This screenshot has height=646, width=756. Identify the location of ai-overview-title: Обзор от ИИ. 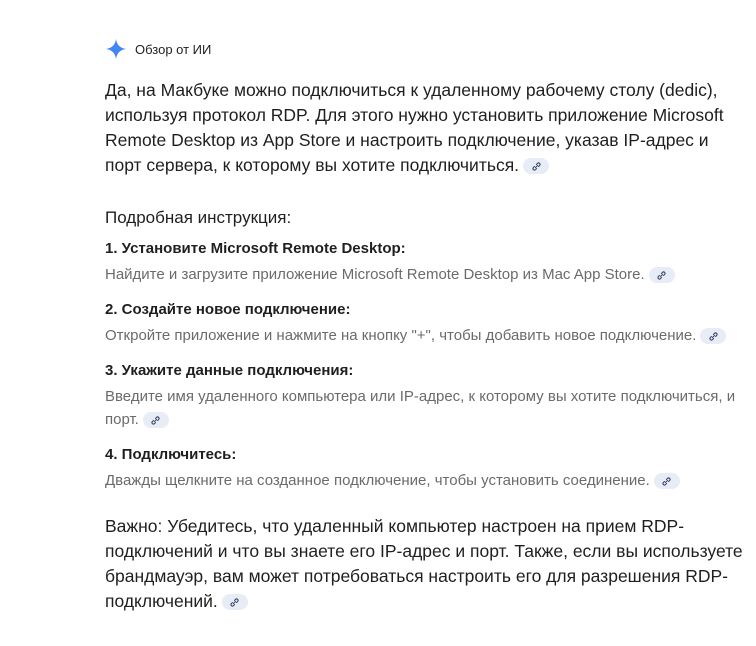
(173, 49).